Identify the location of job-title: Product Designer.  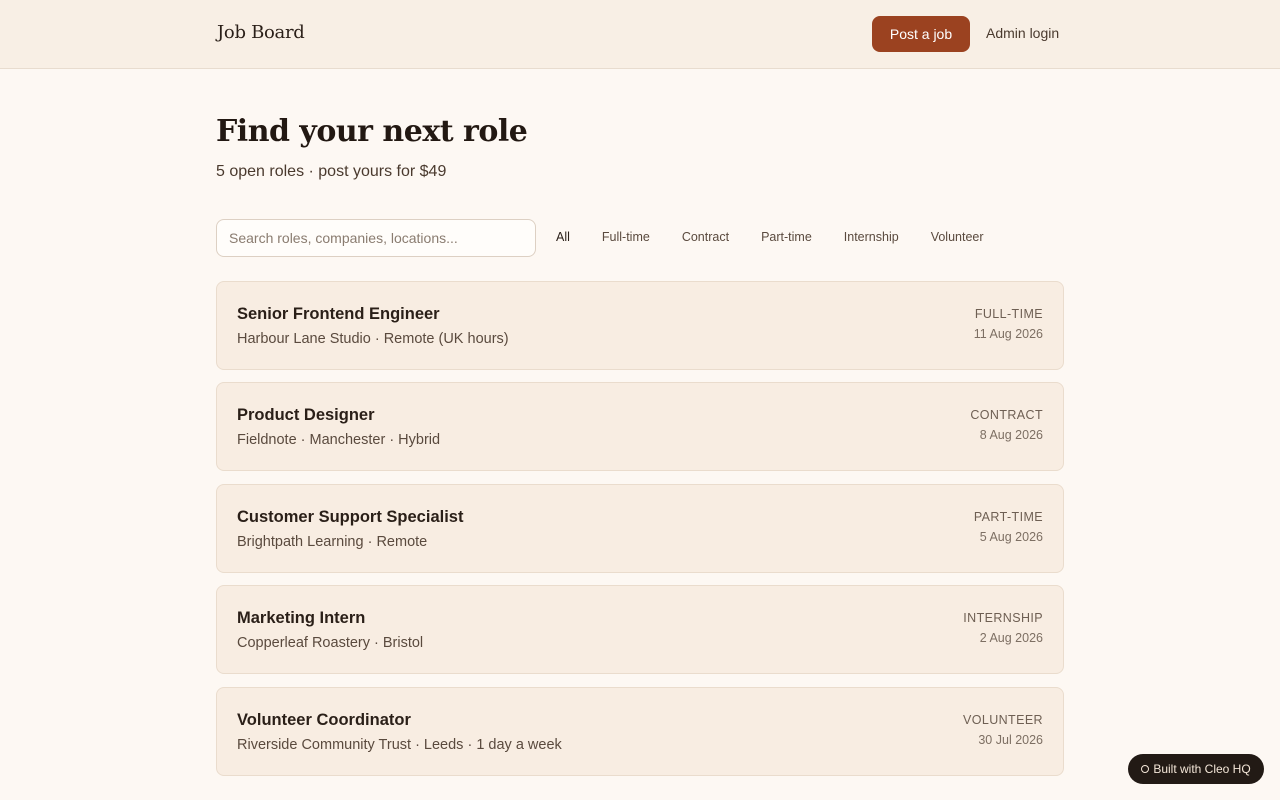
(306, 415).